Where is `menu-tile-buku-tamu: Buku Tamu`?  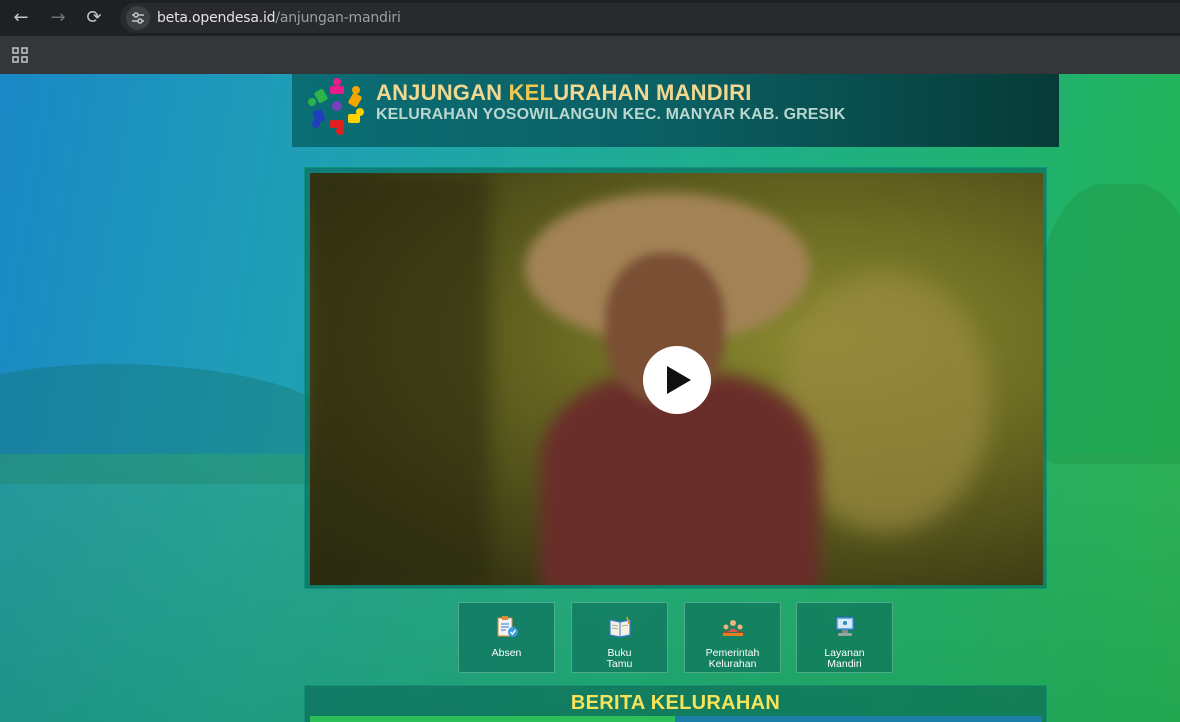
menu-tile-buku-tamu: Buku Tamu is located at coordinates (619, 637).